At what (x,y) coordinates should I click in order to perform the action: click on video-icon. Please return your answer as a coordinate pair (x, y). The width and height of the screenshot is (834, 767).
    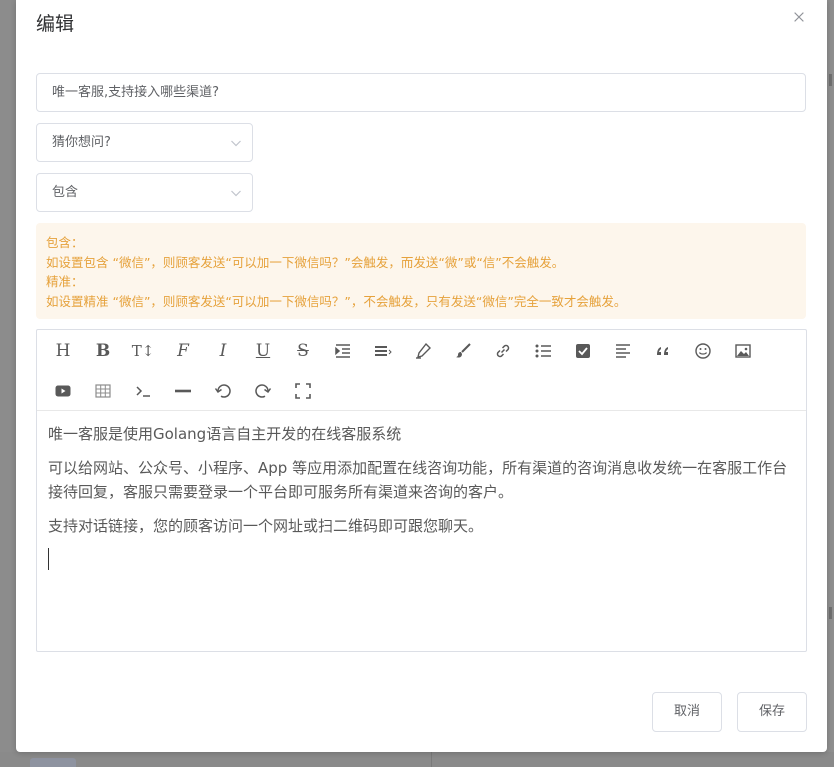
    Looking at the image, I should click on (63, 391).